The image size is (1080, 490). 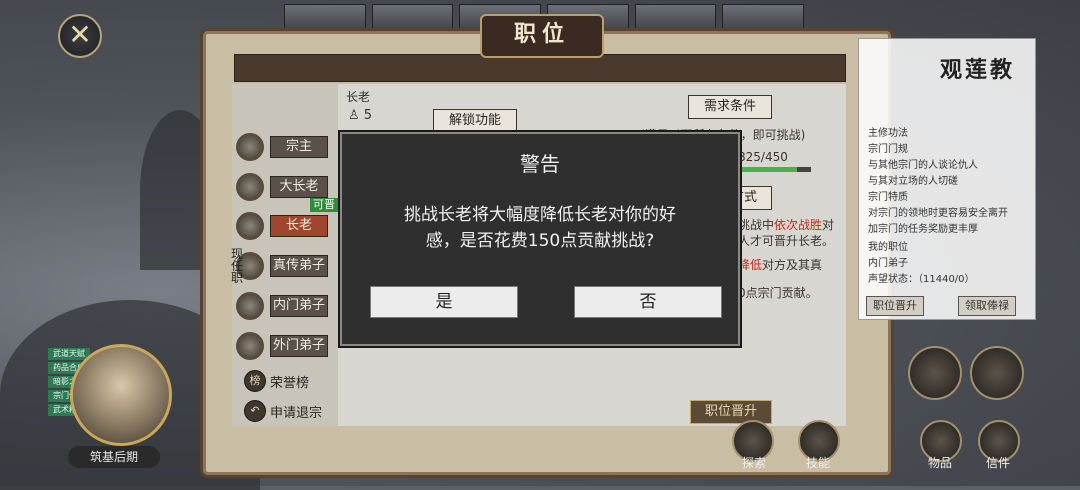 What do you see at coordinates (542, 36) in the screenshot?
I see `frame-title: 职位` at bounding box center [542, 36].